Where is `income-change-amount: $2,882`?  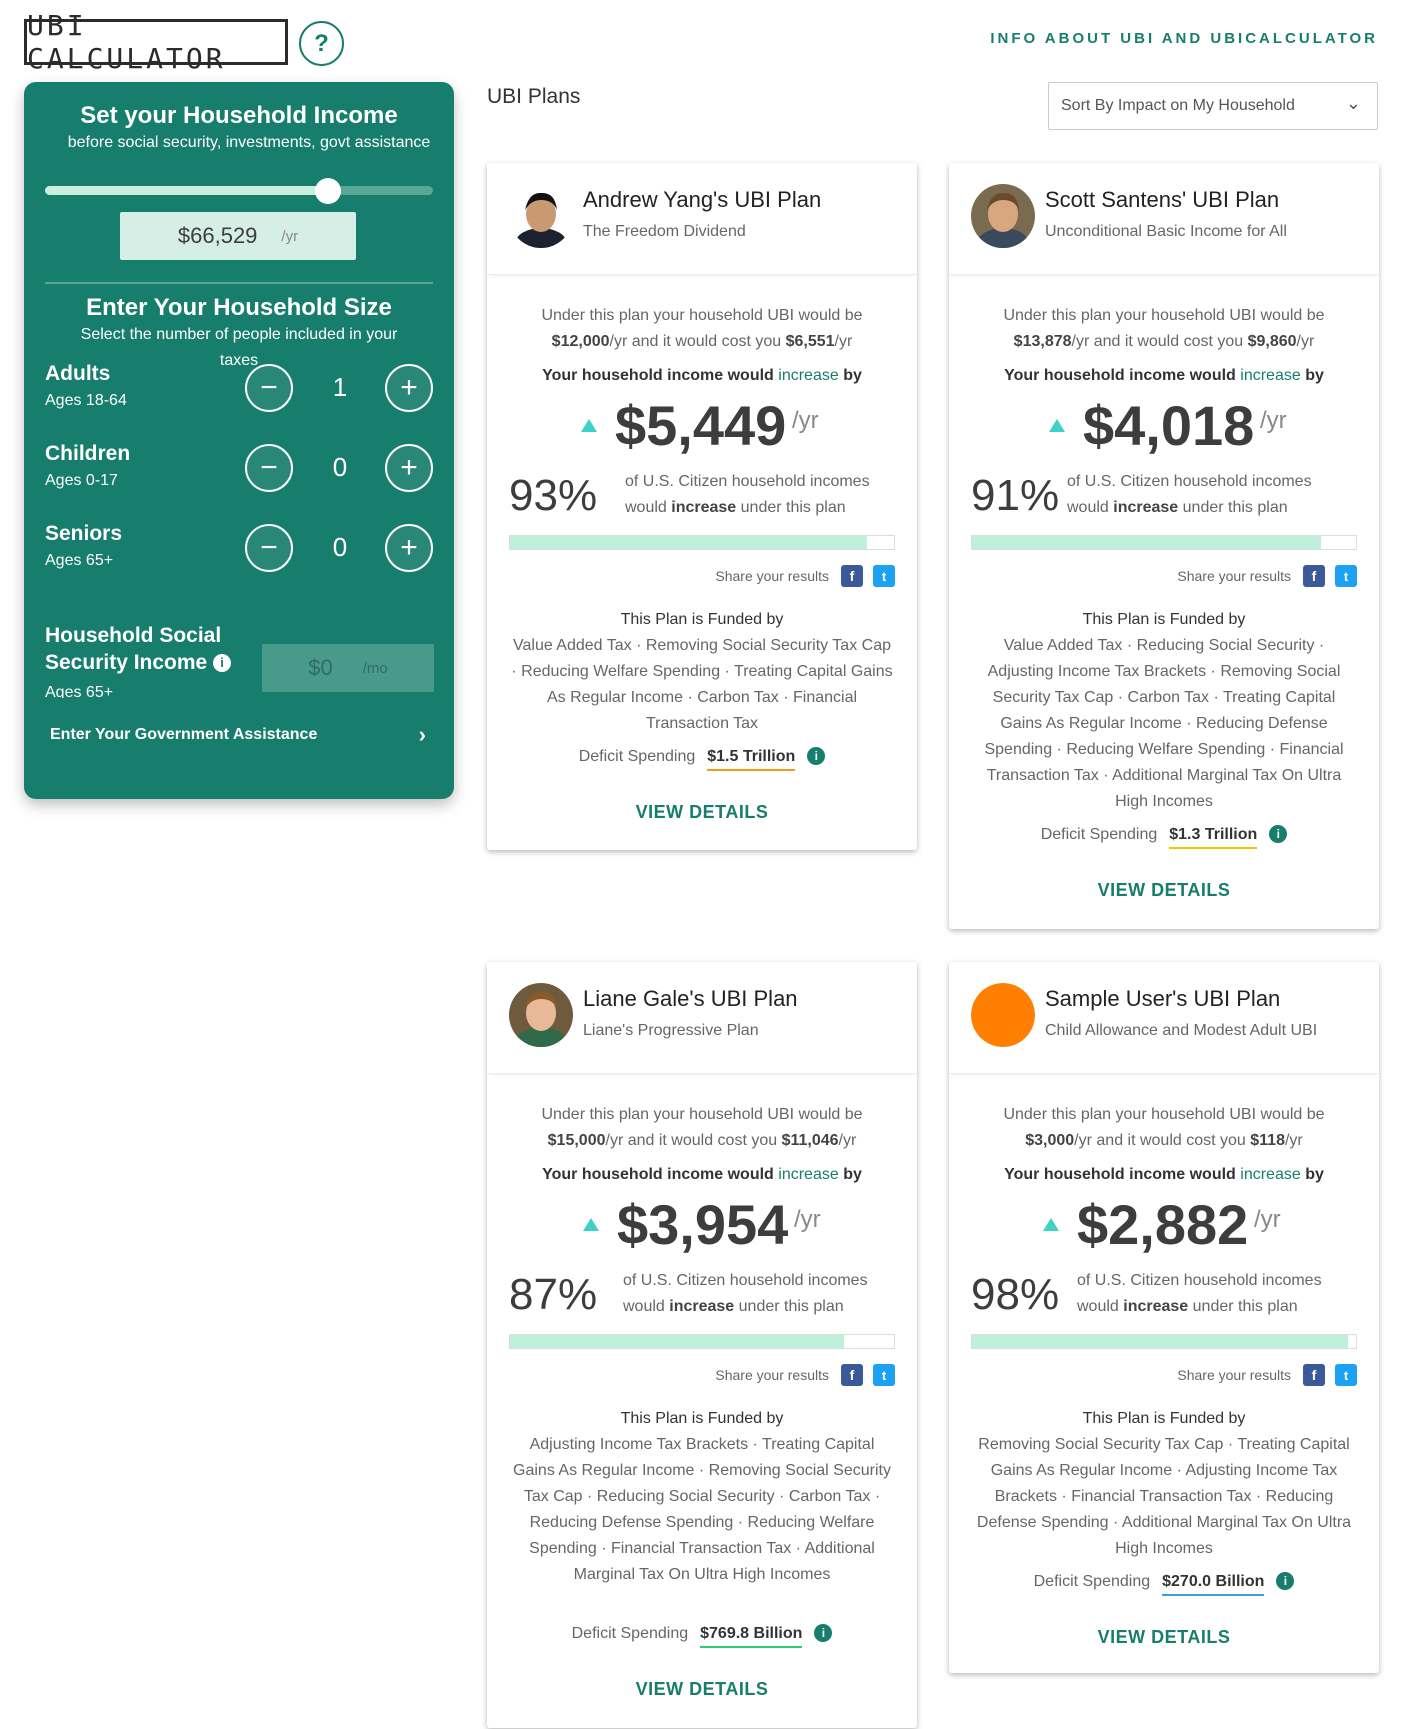 income-change-amount: $2,882 is located at coordinates (1163, 1224).